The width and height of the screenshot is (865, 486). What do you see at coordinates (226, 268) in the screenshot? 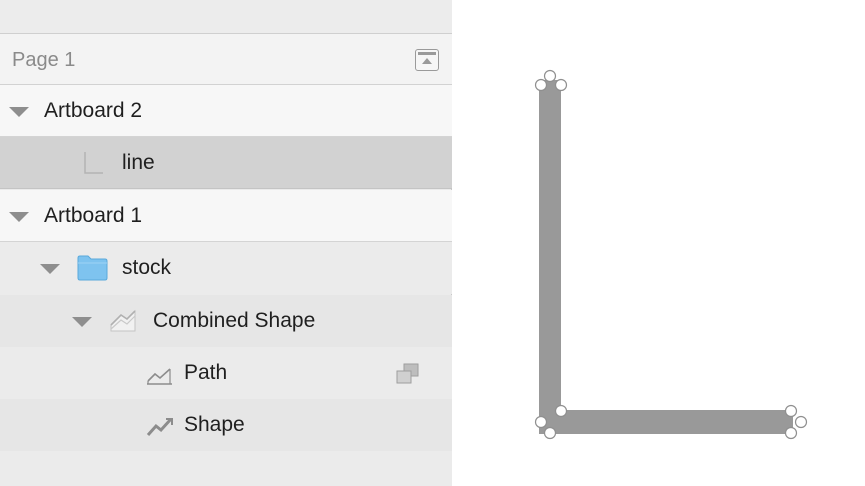
I see `layer-row-stock: stock` at bounding box center [226, 268].